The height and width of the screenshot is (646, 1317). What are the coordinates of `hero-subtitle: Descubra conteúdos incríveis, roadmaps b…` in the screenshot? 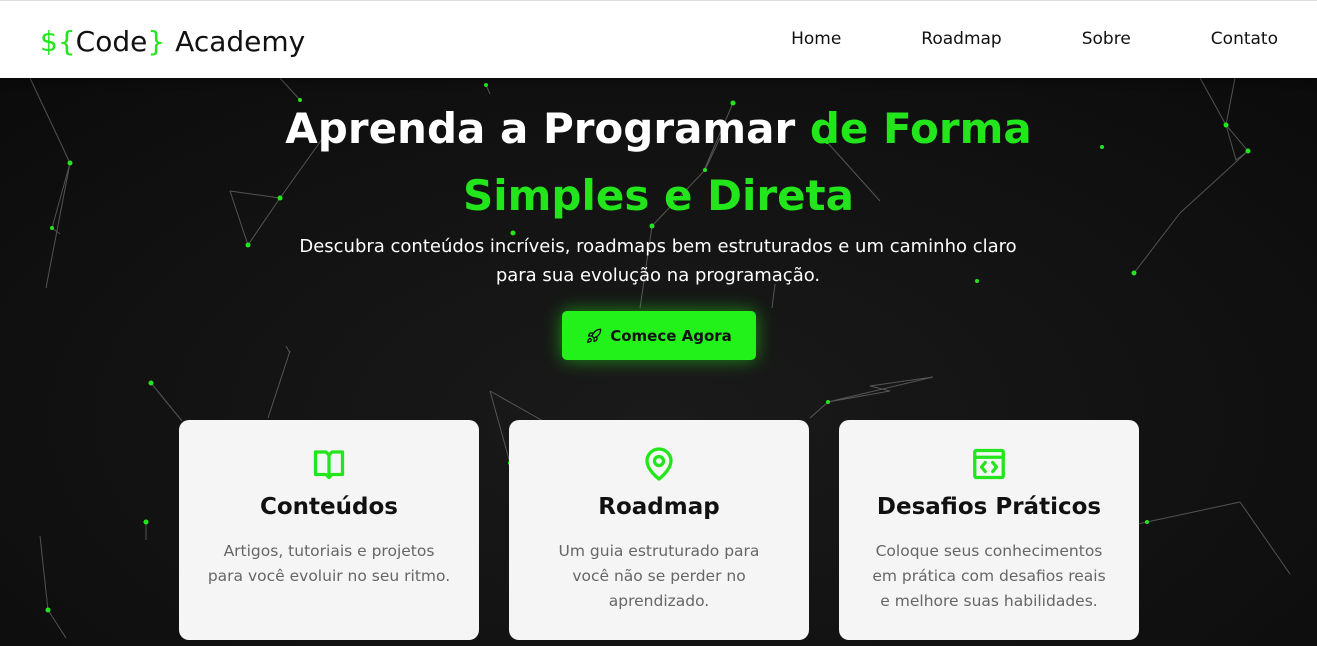 It's located at (658, 261).